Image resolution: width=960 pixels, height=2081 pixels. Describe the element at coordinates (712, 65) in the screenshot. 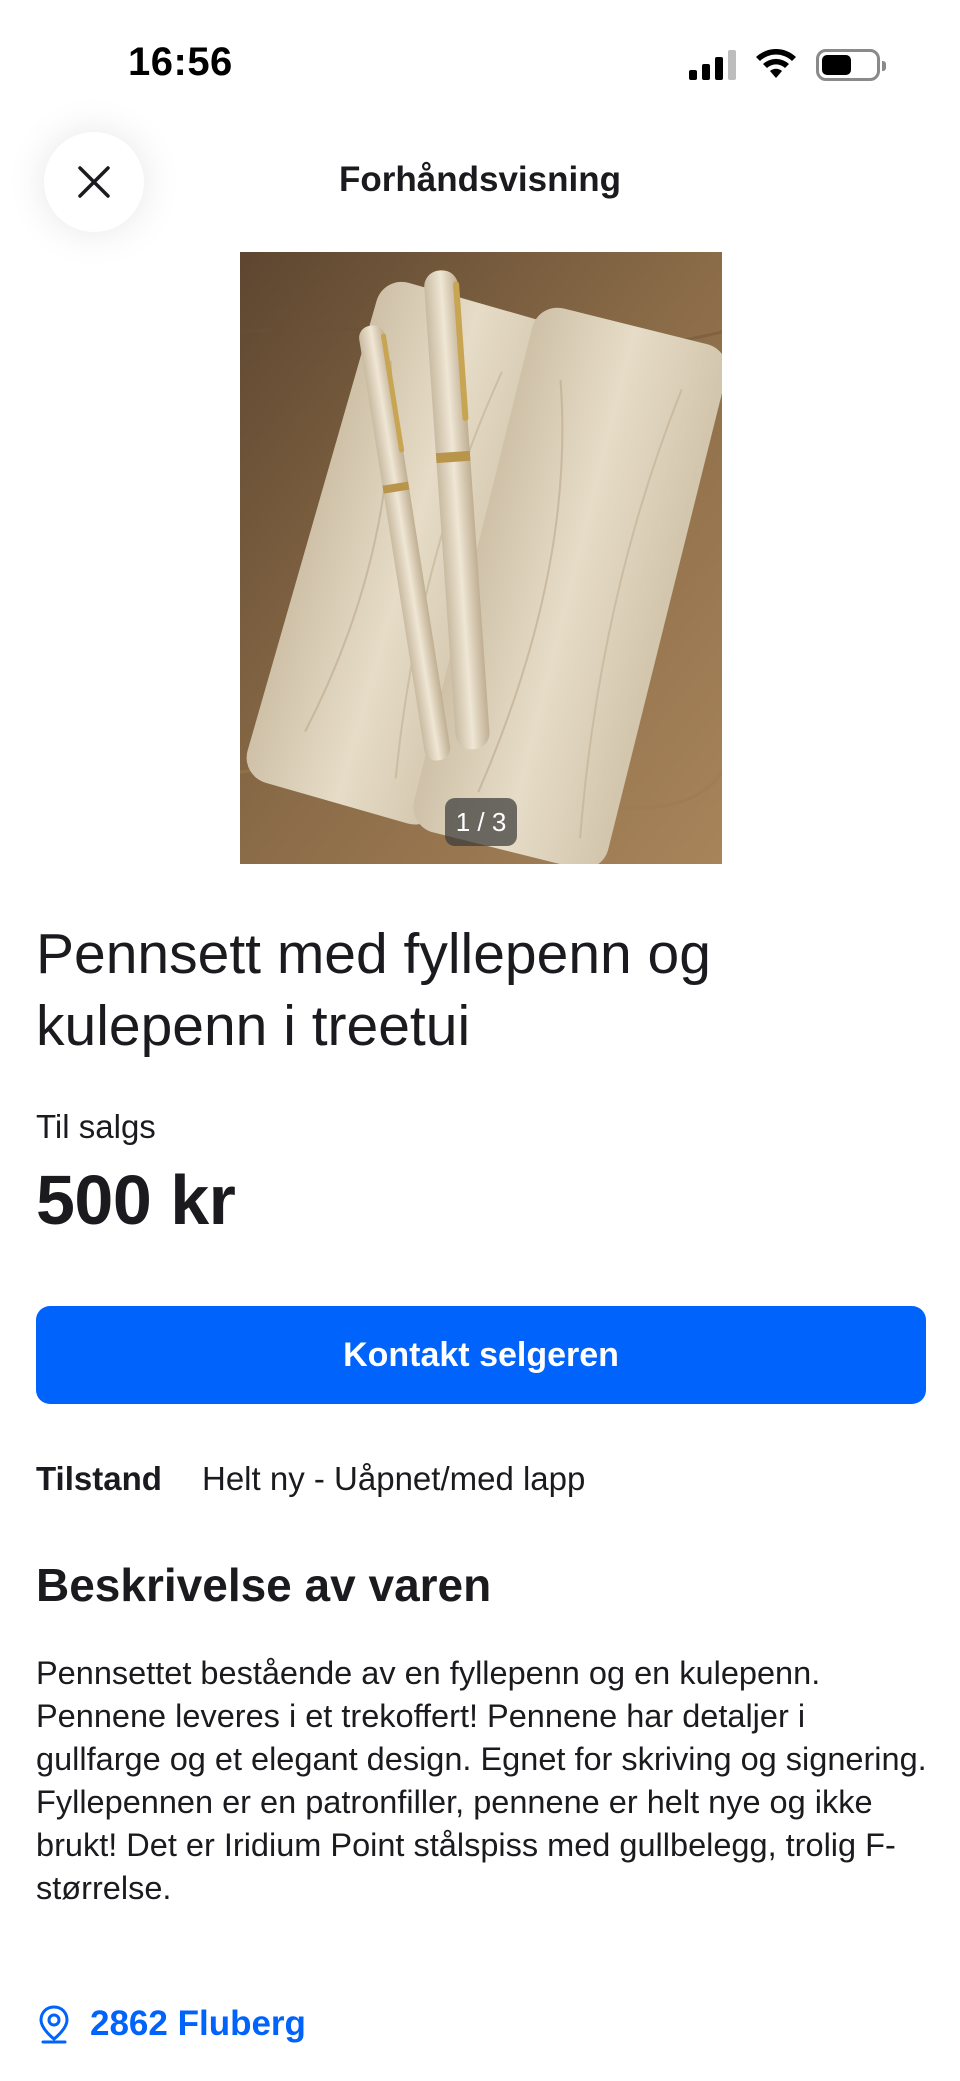

I see `signal-icon` at that location.